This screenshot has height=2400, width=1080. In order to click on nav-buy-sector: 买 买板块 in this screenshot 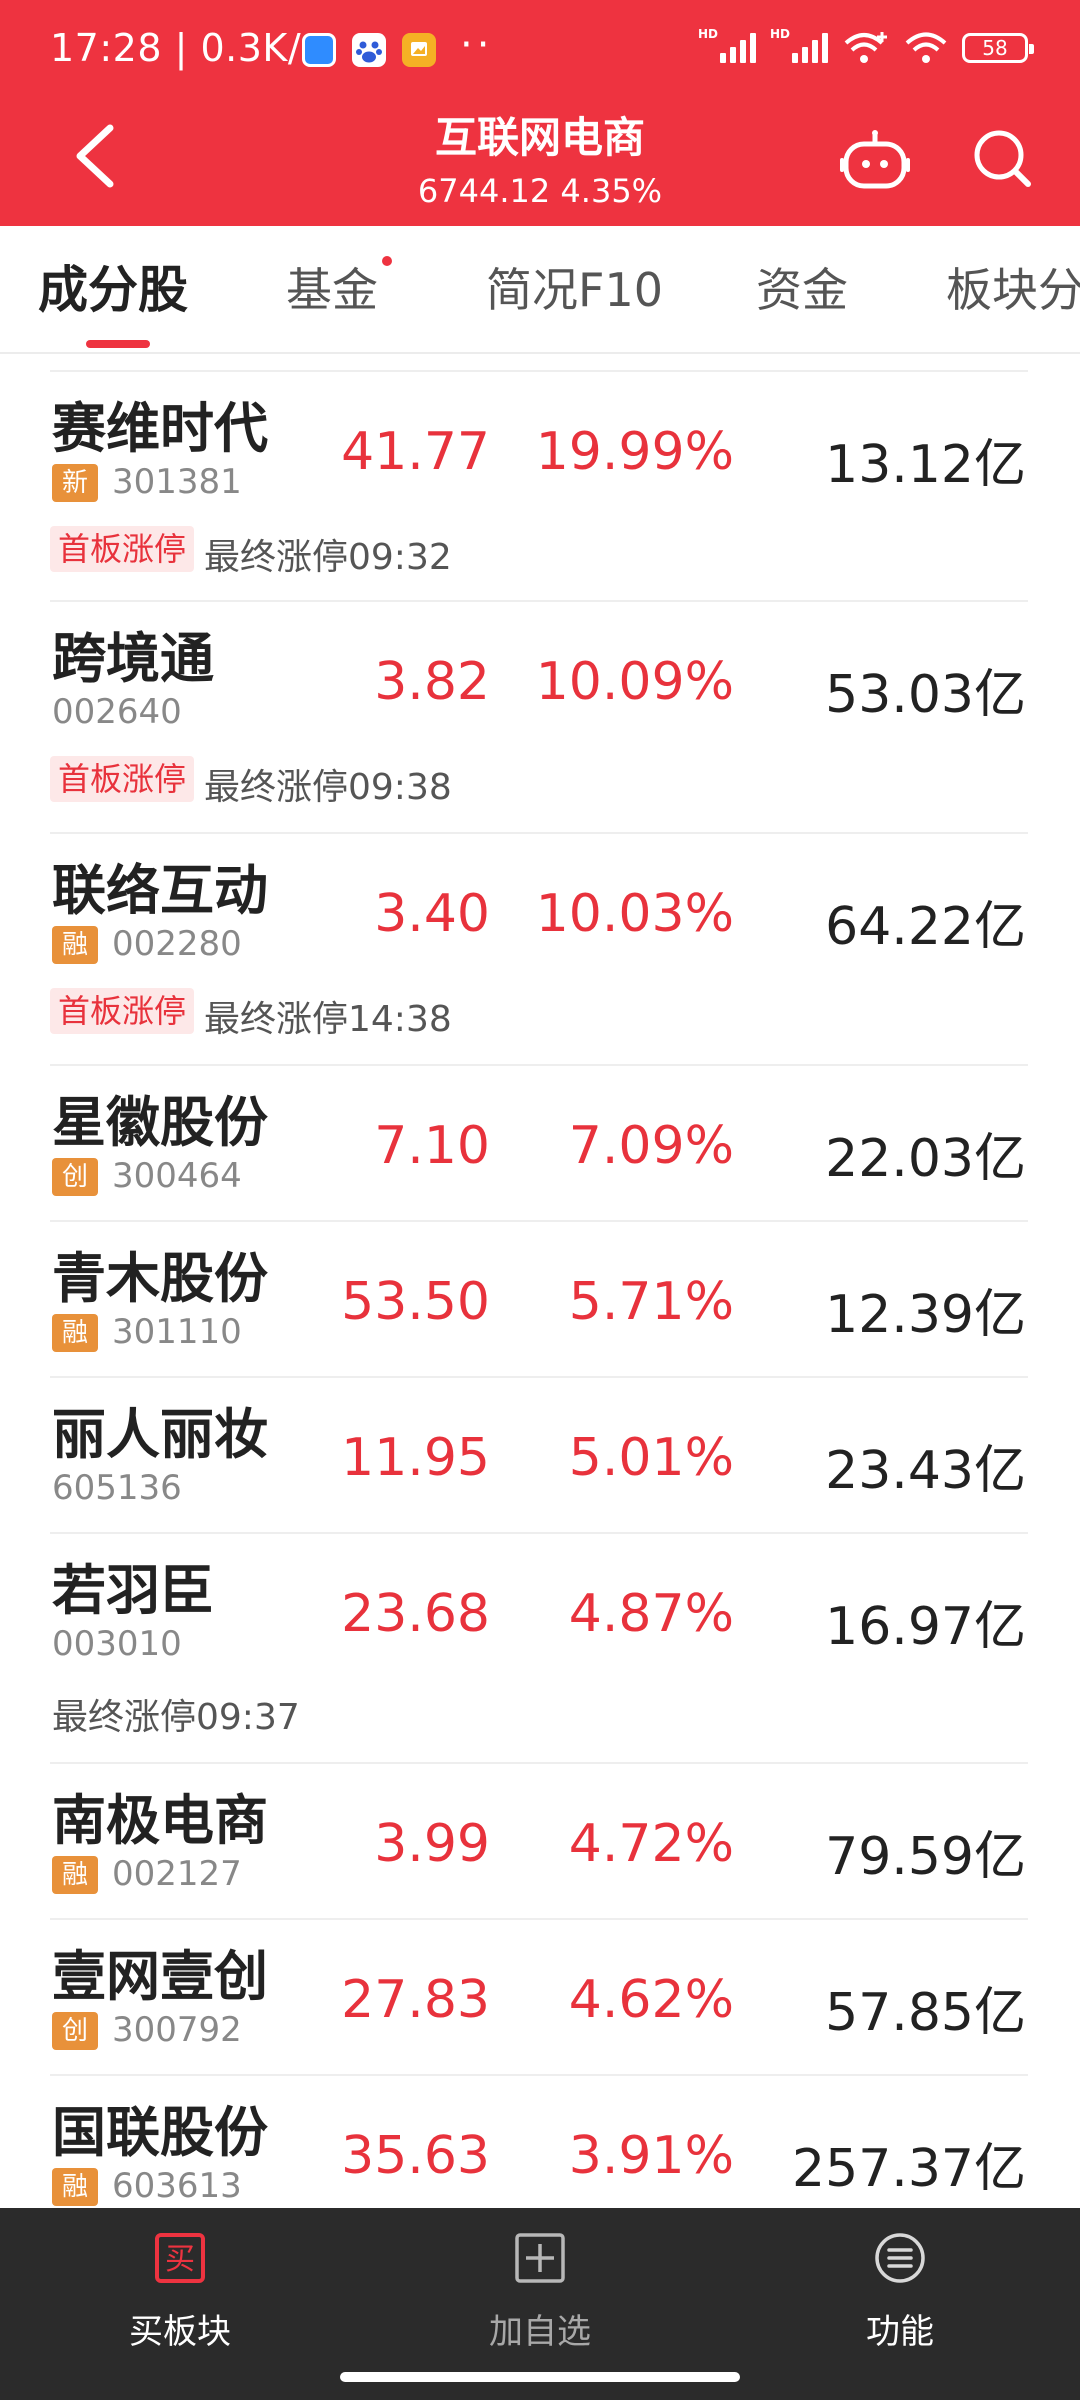, I will do `click(180, 2304)`.